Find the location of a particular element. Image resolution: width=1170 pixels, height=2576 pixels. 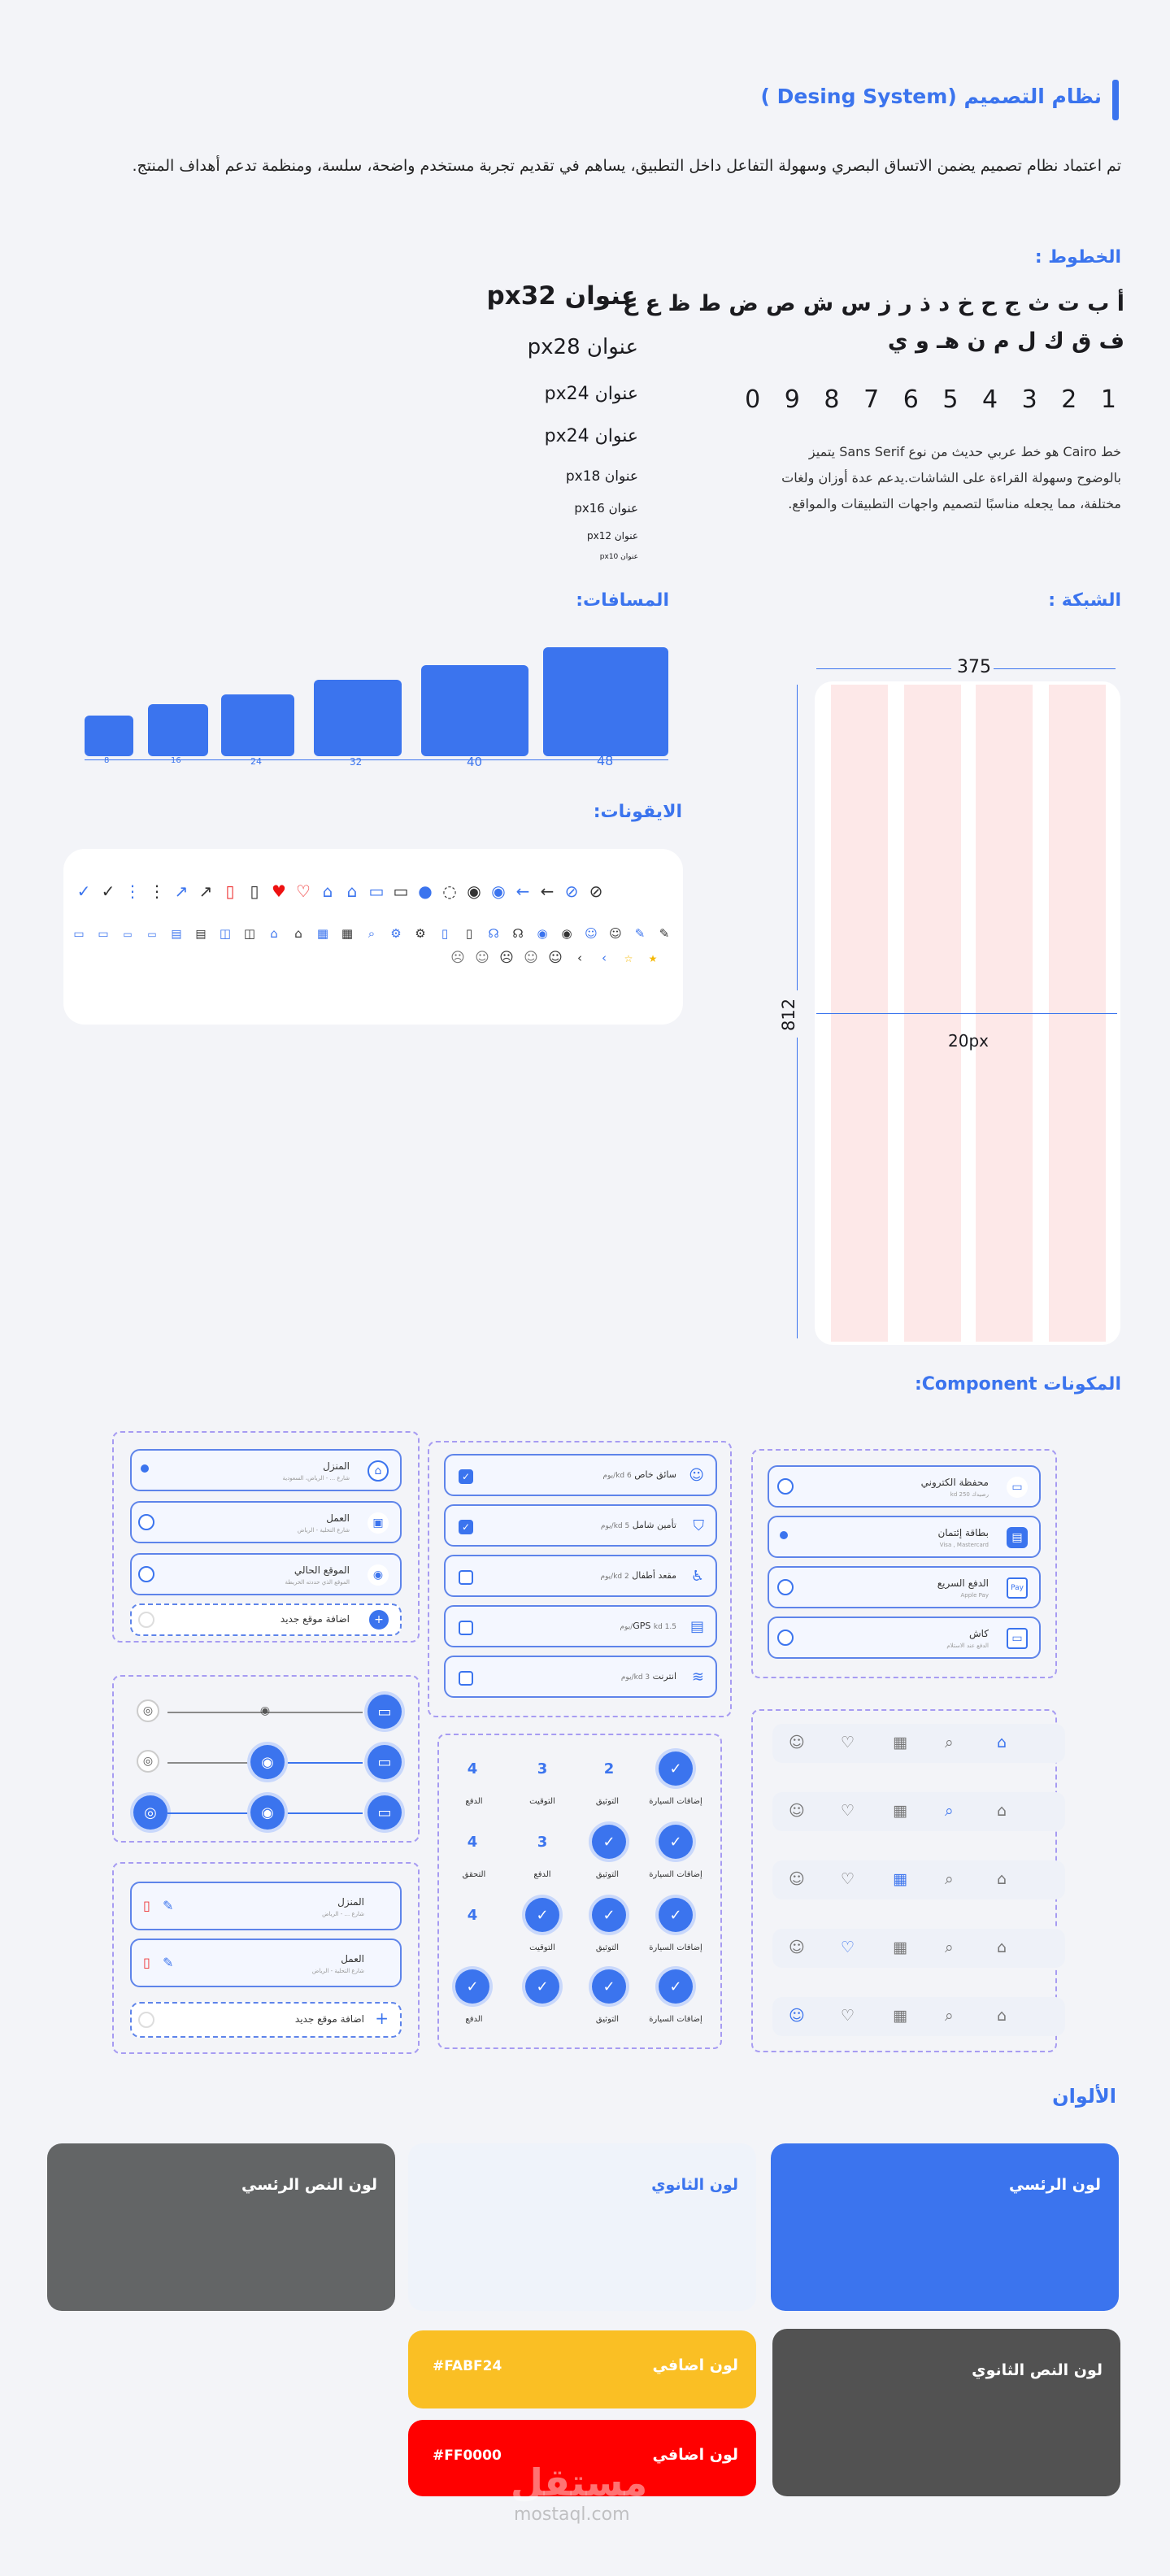

service-row: انترنت kd 3/يوم ≋ is located at coordinates (581, 1677).